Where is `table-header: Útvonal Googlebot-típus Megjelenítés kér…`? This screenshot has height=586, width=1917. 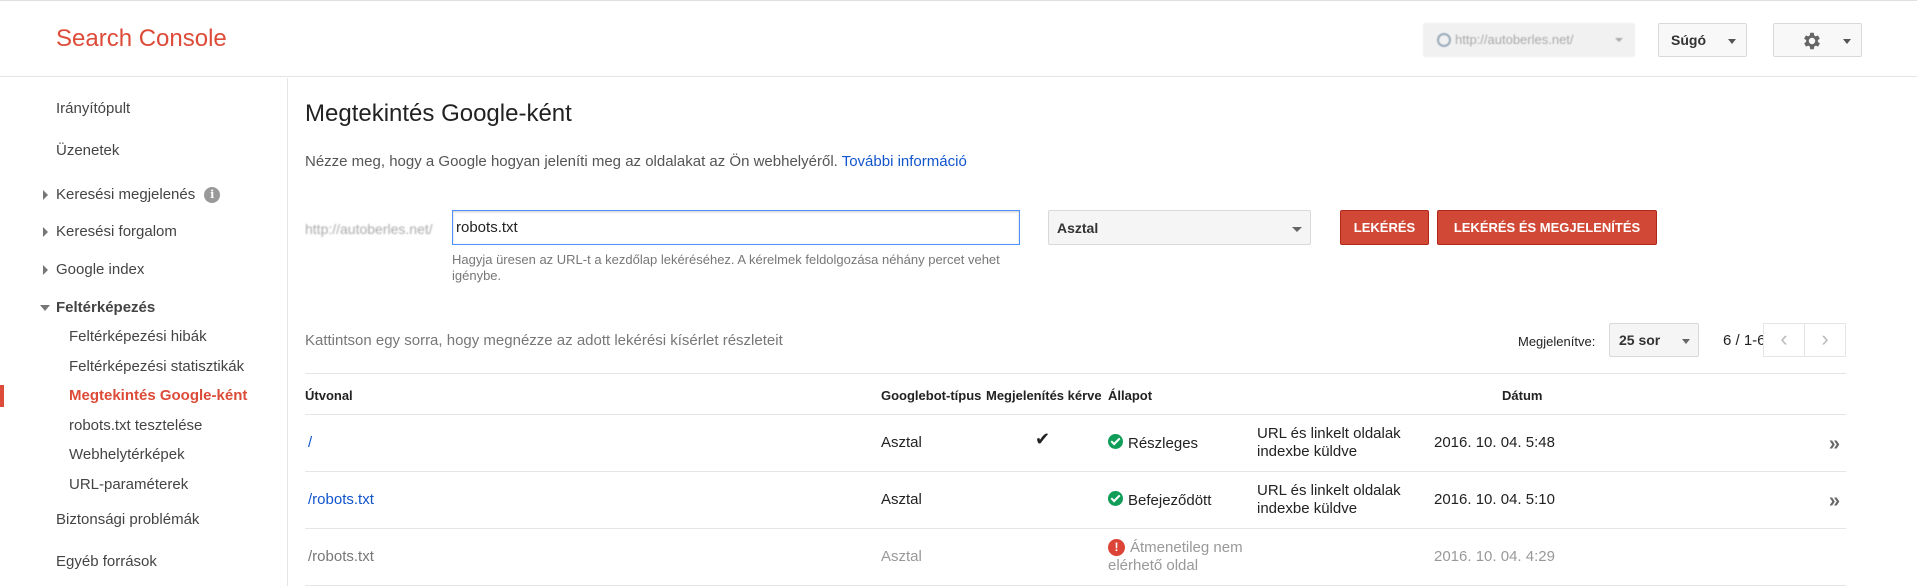
table-header: Útvonal Googlebot-típus Megjelenítés kér… is located at coordinates (1075, 394).